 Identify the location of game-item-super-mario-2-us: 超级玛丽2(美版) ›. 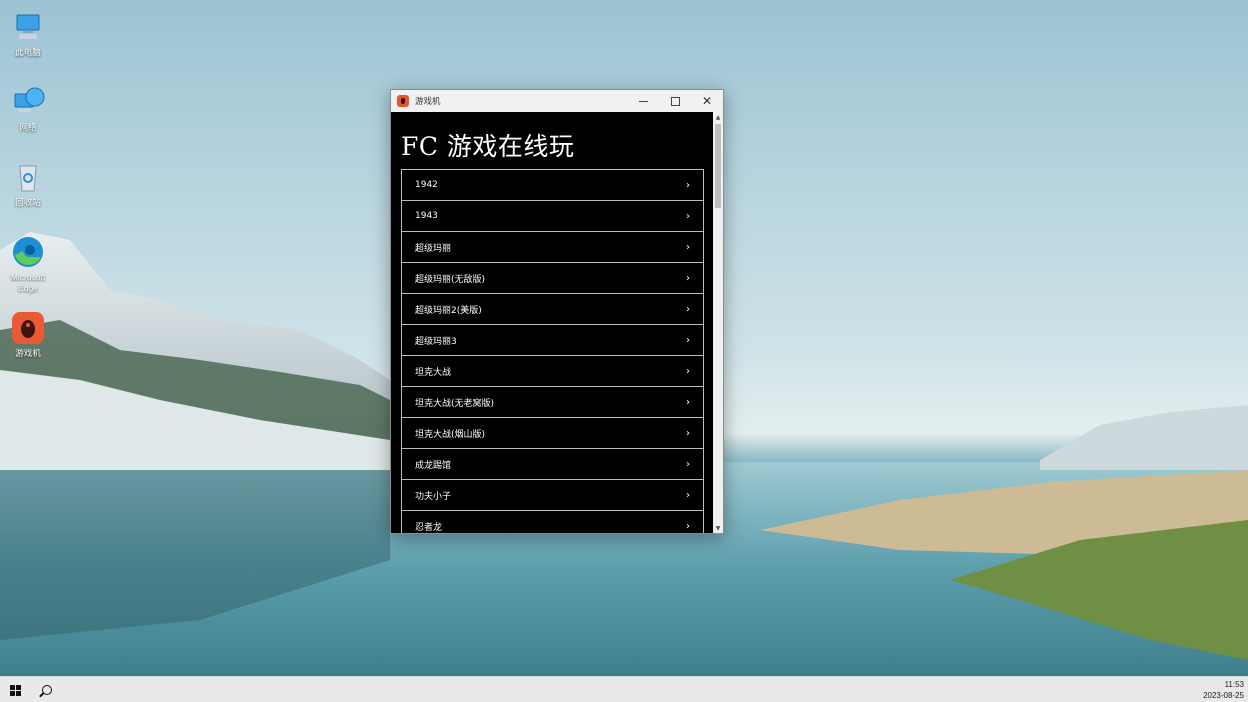
(552, 309).